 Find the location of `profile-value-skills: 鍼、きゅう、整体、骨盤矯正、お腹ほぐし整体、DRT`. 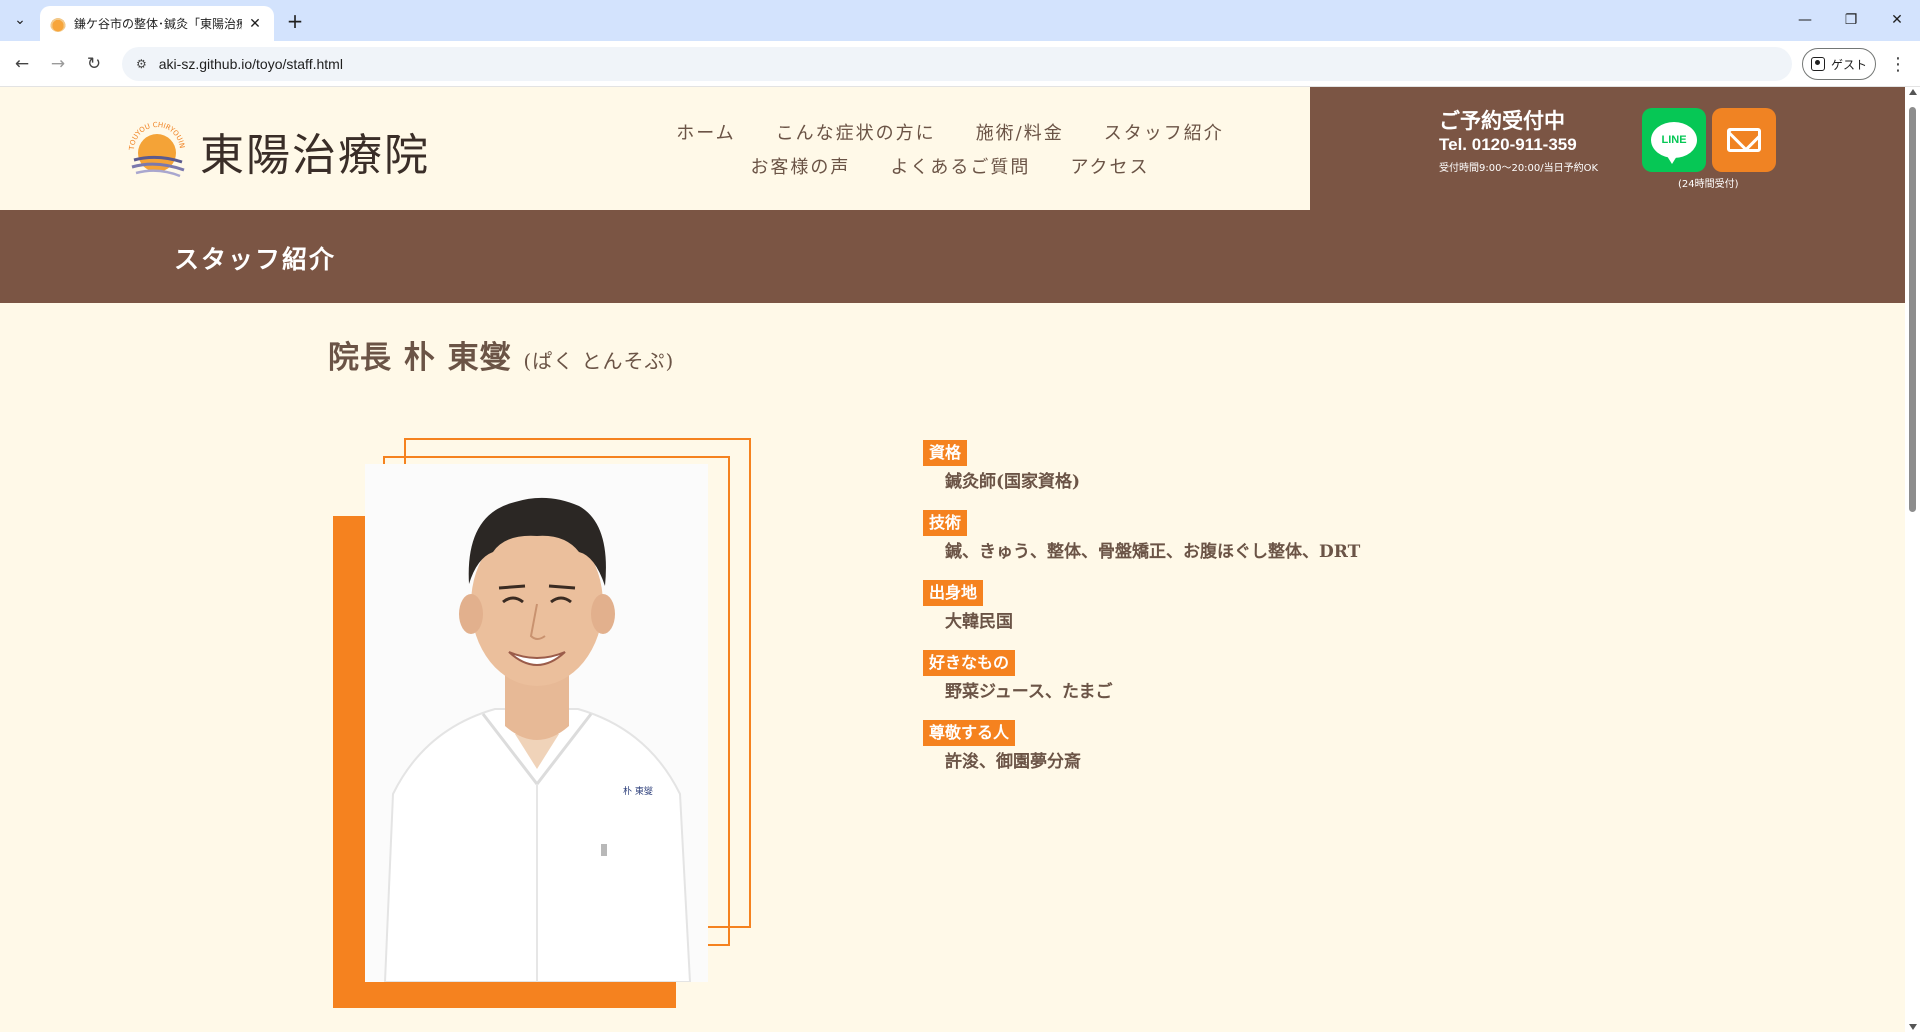

profile-value-skills: 鍼、きゅう、整体、骨盤矯正、お腹ほぐし整体、DRT is located at coordinates (1153, 552).